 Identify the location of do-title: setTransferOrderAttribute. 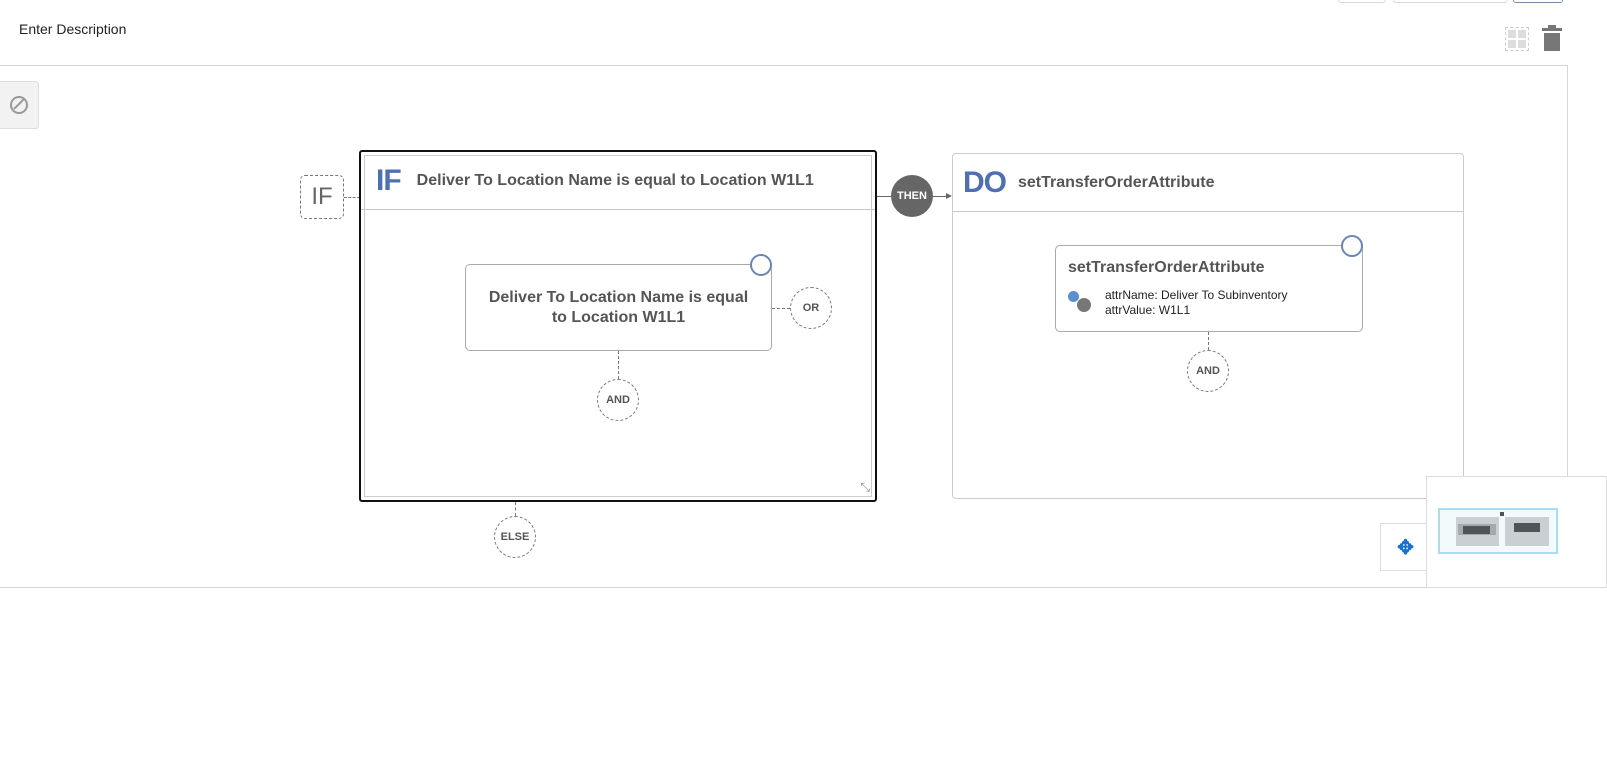
(1116, 182).